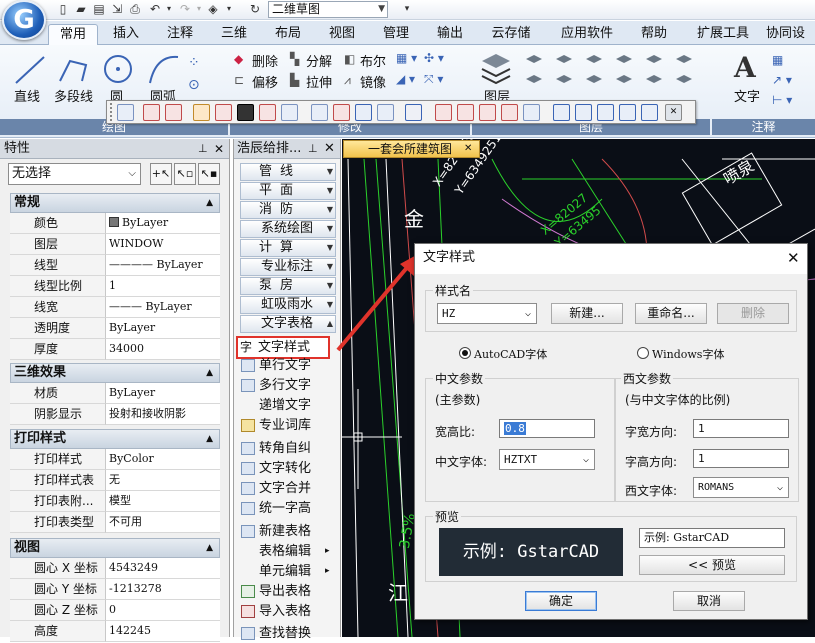  I want to click on palette-item-single-text: 单行文字, so click(289, 365).